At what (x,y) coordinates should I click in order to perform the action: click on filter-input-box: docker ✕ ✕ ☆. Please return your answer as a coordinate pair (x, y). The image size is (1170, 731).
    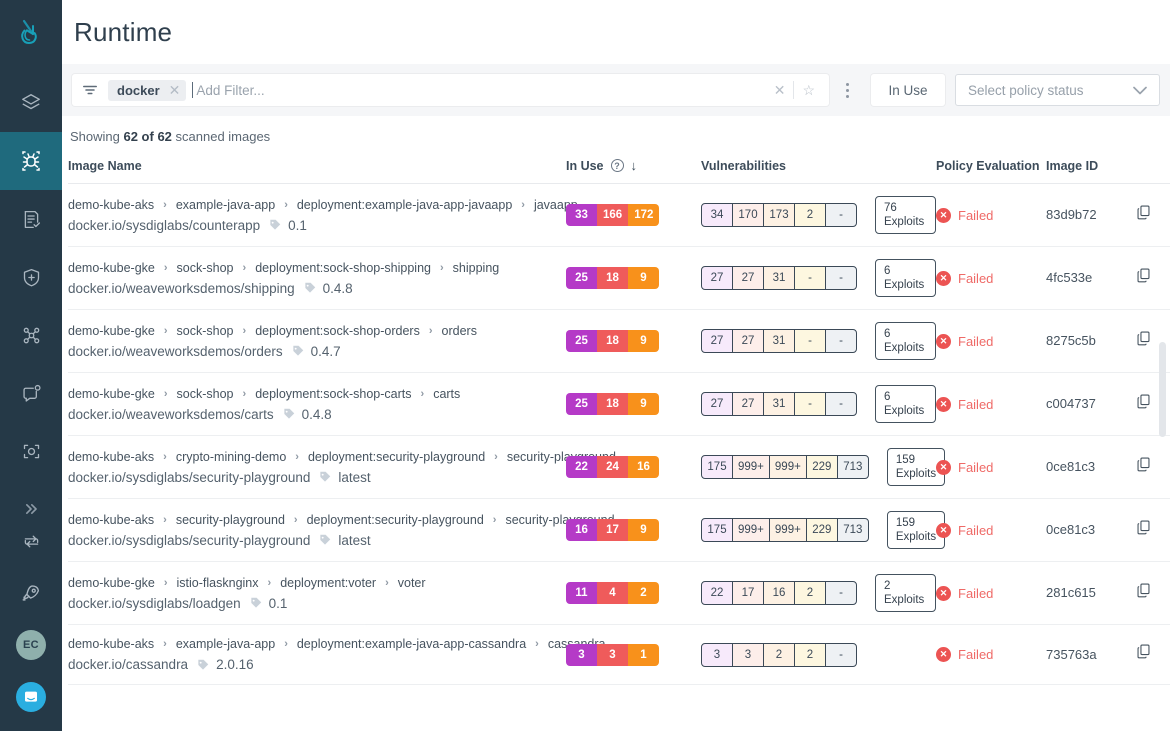
    Looking at the image, I should click on (450, 90).